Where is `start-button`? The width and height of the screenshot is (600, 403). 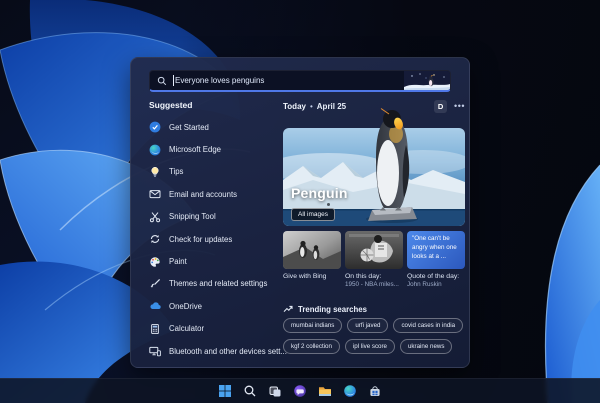 start-button is located at coordinates (225, 391).